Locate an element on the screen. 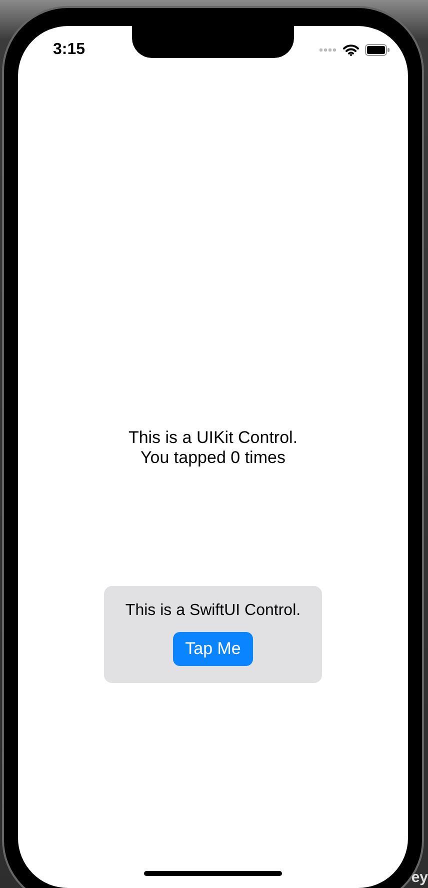 This screenshot has width=428, height=888. status-time: 3:15 is located at coordinates (69, 50).